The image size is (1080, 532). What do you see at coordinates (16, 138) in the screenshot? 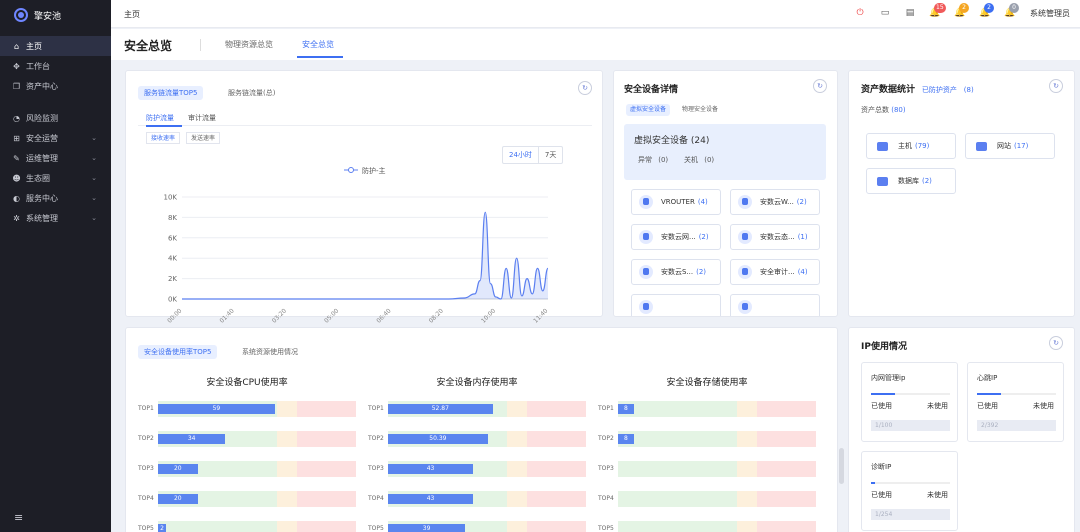
I see `grid-icon: ⊞` at bounding box center [16, 138].